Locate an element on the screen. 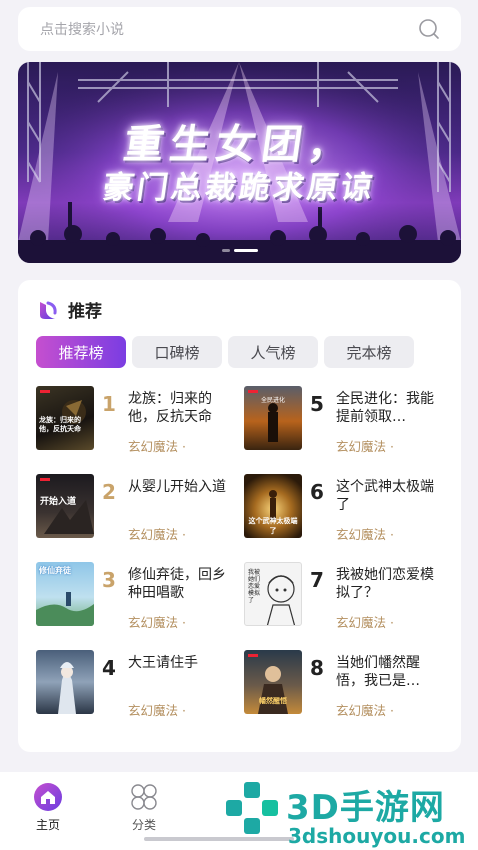 The width and height of the screenshot is (478, 850). book-rank: 4 is located at coordinates (109, 668).